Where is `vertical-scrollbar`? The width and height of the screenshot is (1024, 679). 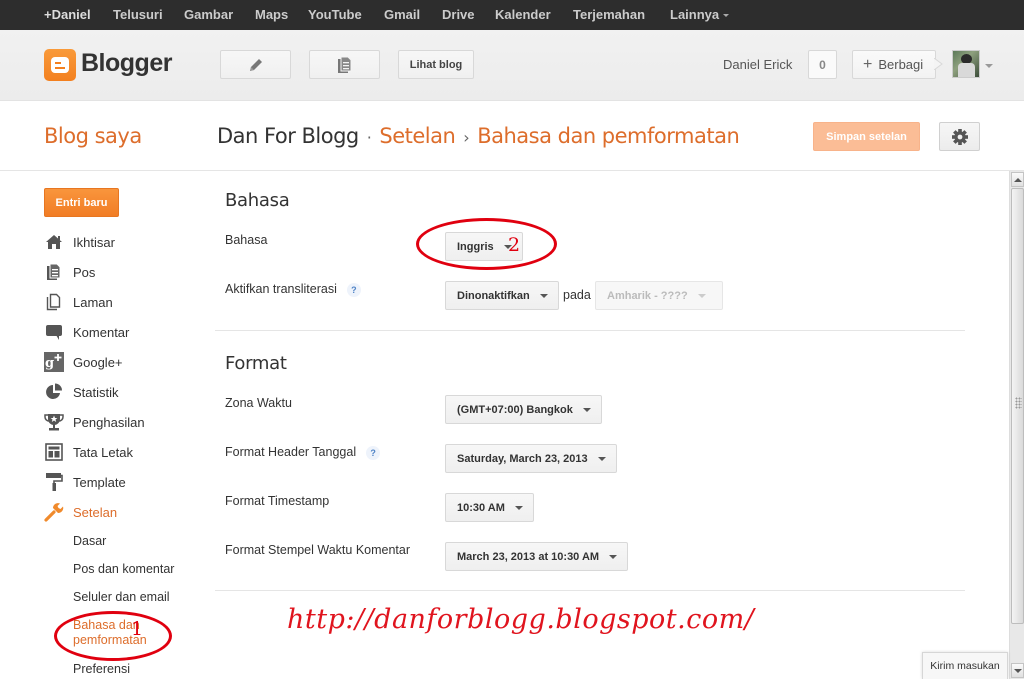 vertical-scrollbar is located at coordinates (1016, 425).